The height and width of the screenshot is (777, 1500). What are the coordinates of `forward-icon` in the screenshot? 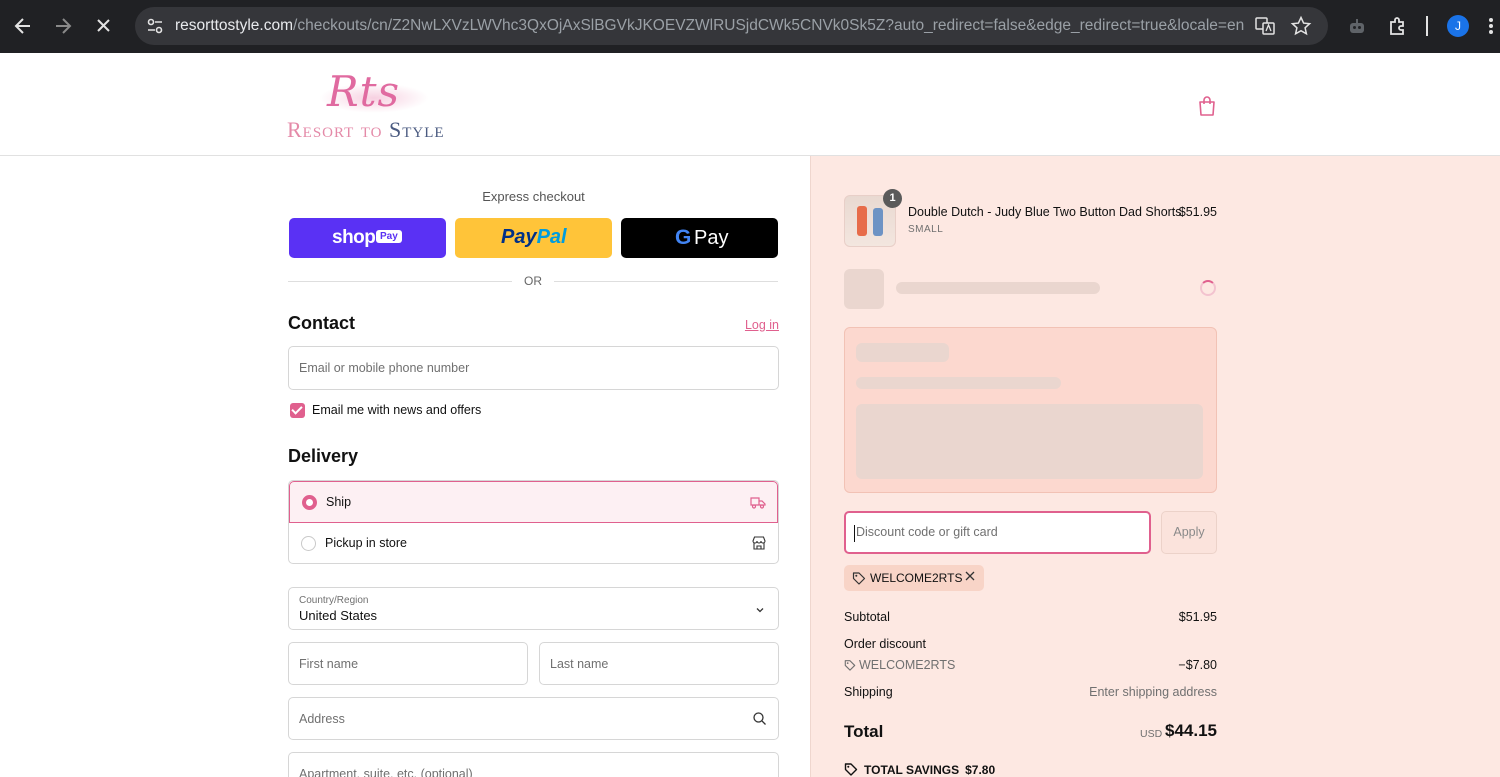 It's located at (63, 26).